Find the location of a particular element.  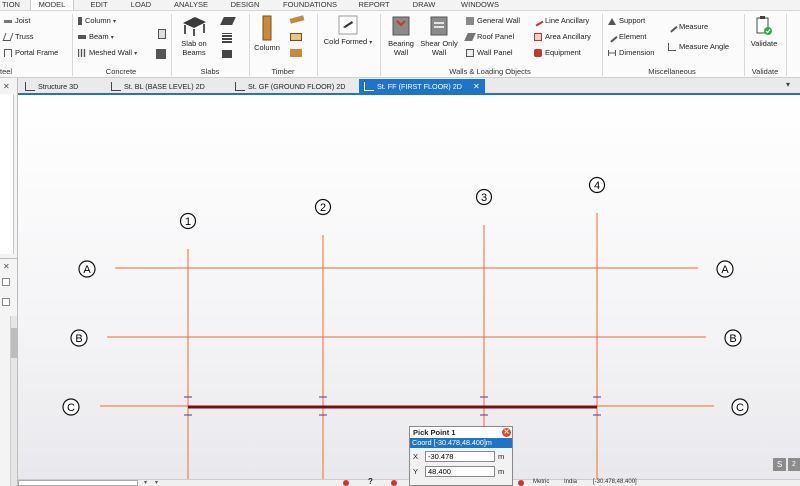

slab-icon is located at coordinates (228, 21).